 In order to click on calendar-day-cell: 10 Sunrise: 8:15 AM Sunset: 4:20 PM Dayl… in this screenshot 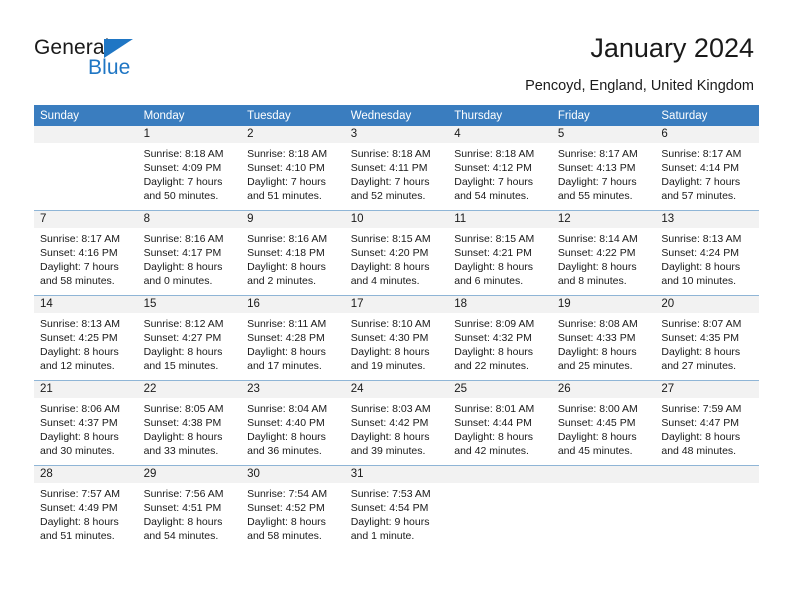, I will do `click(396, 253)`.